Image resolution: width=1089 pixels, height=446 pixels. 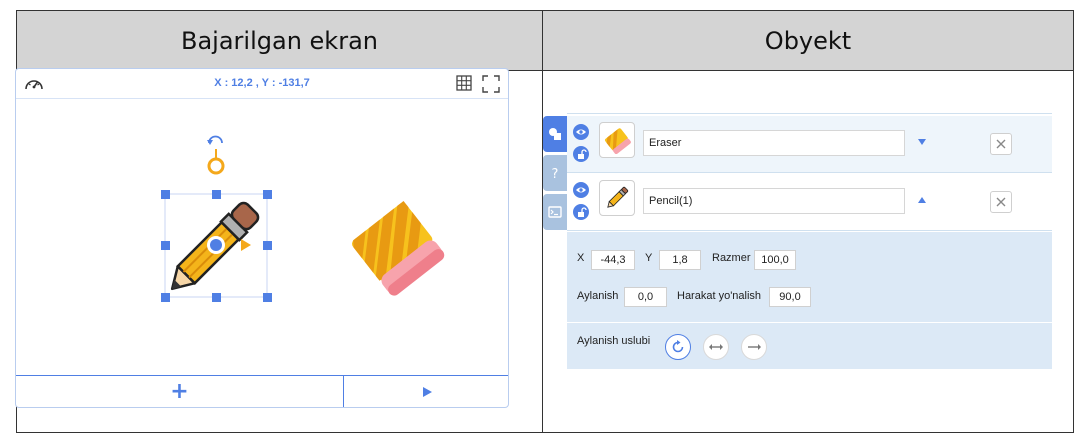 I want to click on direction-label: Harakat yo'nalish, so click(x=719, y=296).